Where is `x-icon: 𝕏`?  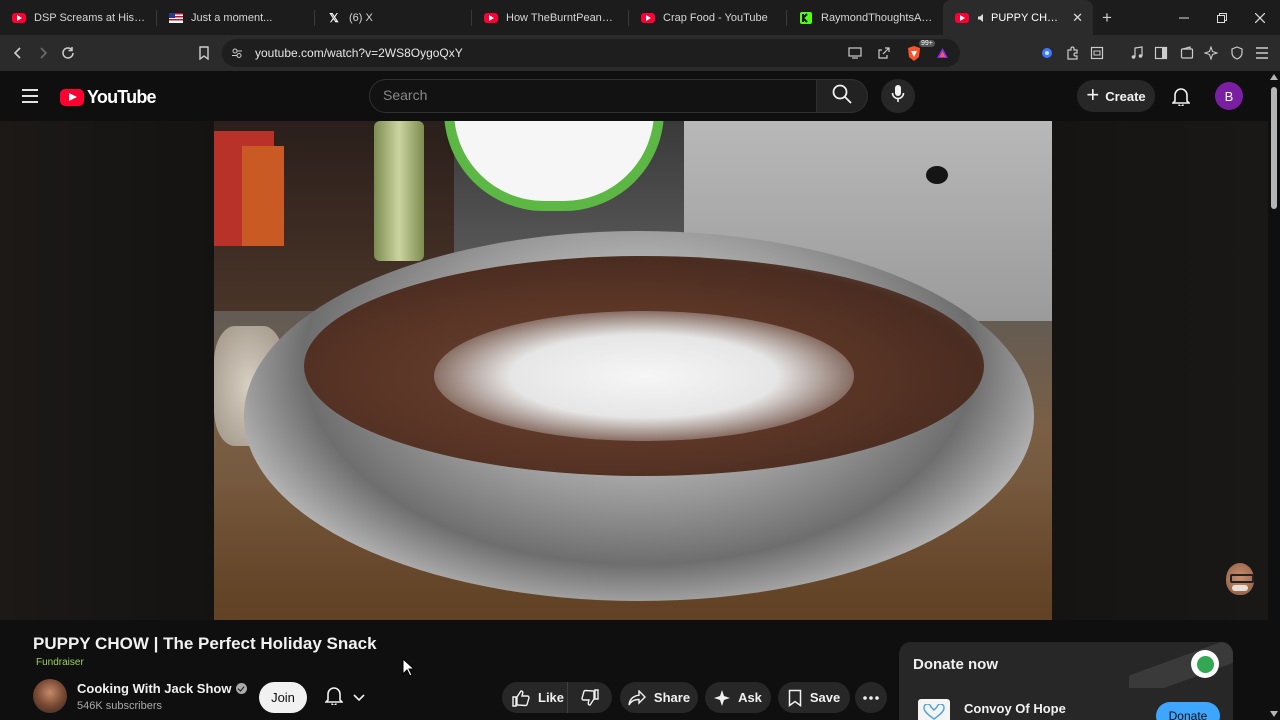 x-icon: 𝕏 is located at coordinates (334, 17).